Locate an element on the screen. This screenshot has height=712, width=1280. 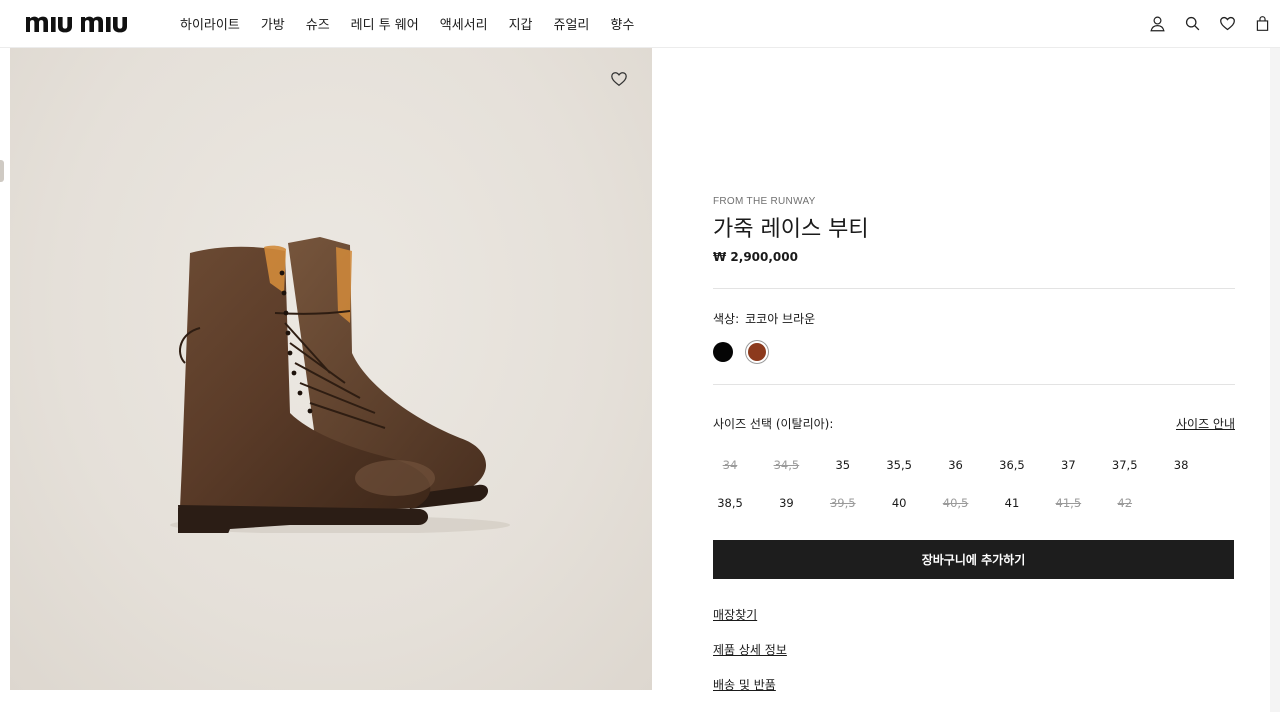
size-option: 42 is located at coordinates (1125, 503).